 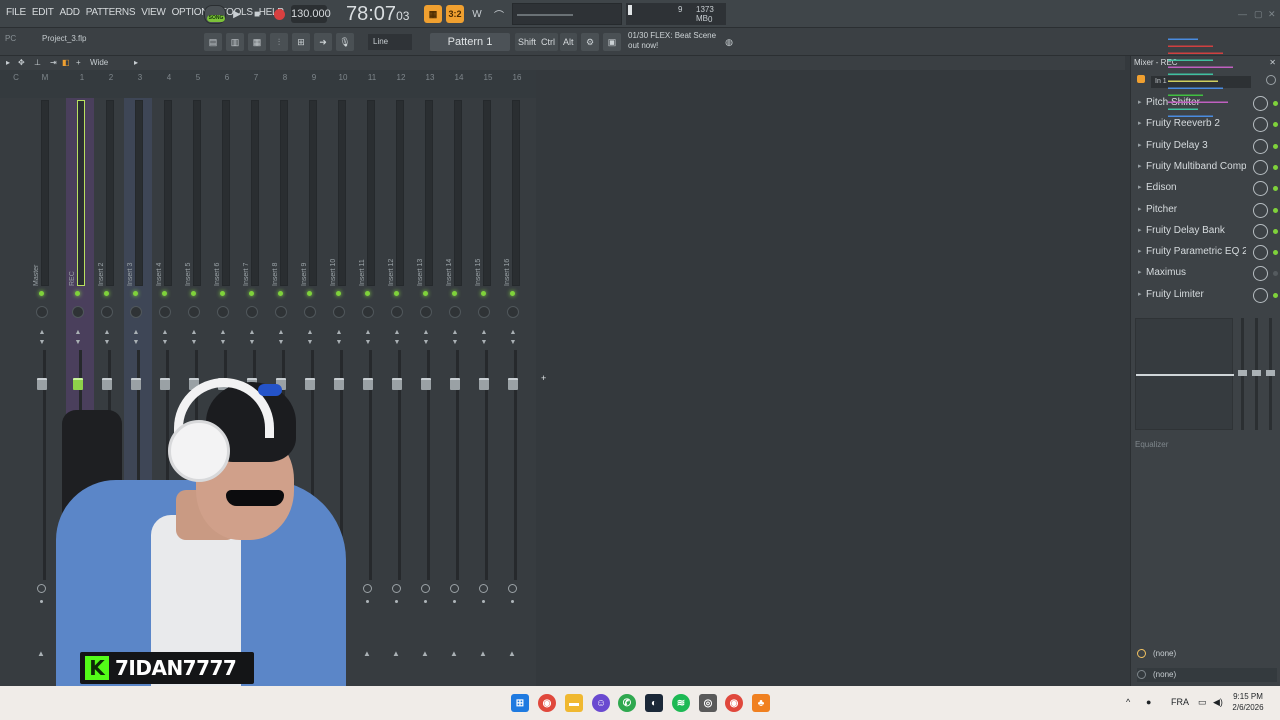 What do you see at coordinates (1148, 702) in the screenshot?
I see `tray-mic-icon: ●` at bounding box center [1148, 702].